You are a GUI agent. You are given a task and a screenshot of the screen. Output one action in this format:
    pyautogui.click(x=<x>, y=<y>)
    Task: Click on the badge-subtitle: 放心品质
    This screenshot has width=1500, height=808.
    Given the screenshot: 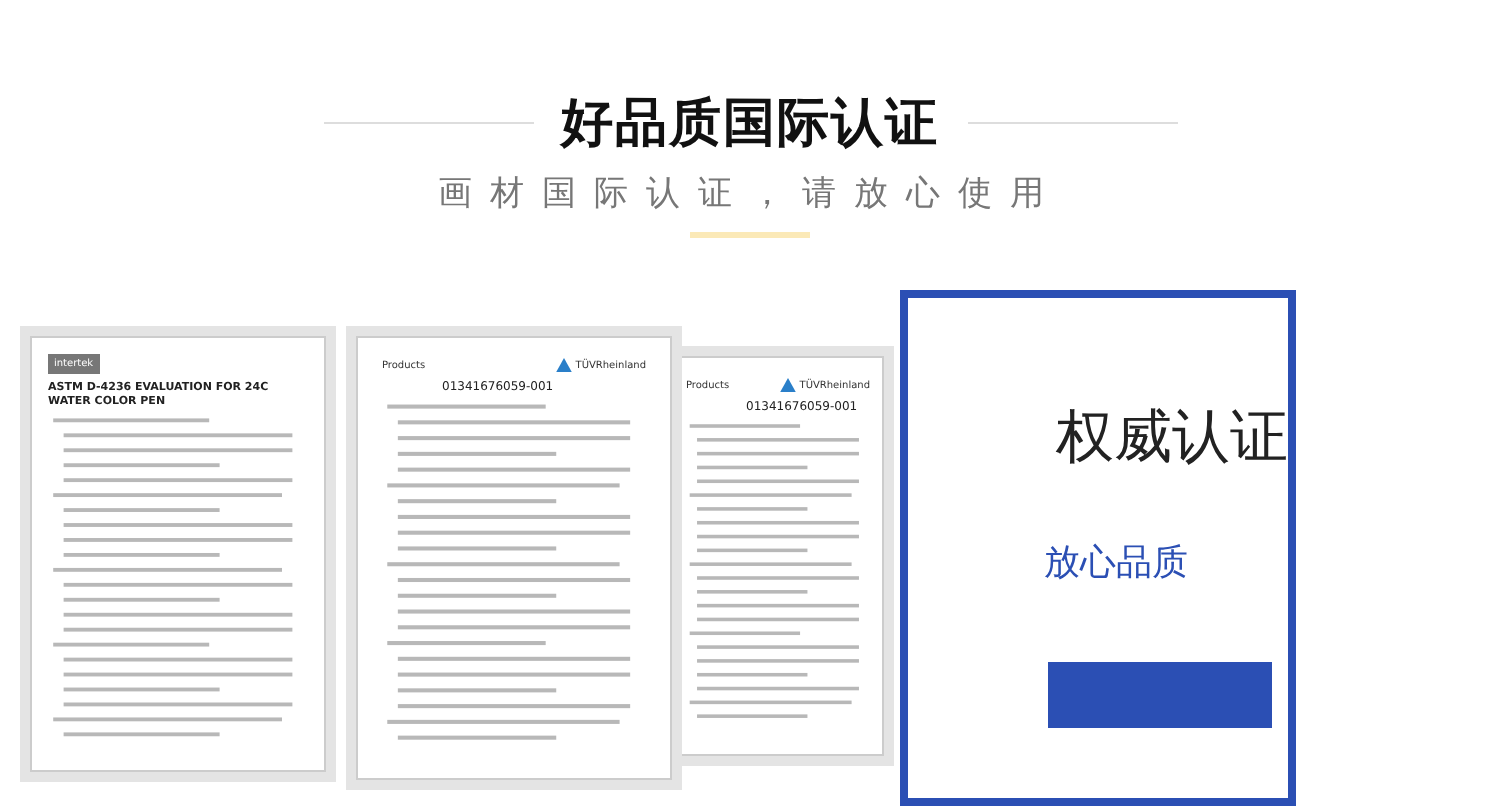 What is the action you would take?
    pyautogui.click(x=1116, y=563)
    